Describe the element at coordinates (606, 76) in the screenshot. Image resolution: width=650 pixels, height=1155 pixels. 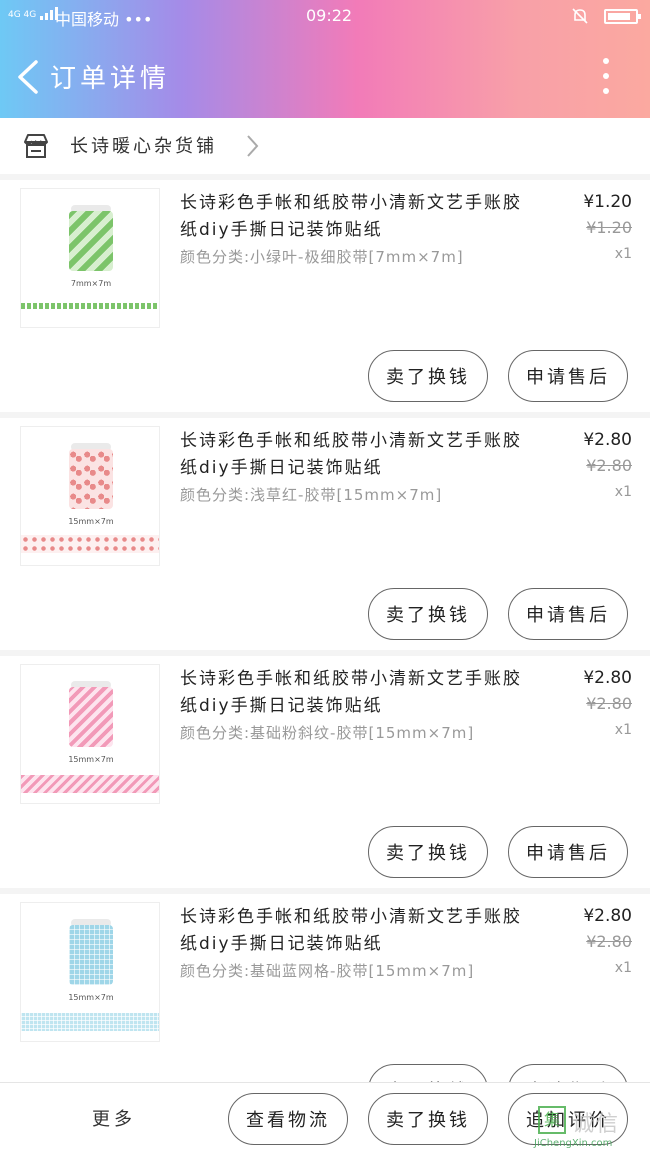
I see `more-vertical-icon` at that location.